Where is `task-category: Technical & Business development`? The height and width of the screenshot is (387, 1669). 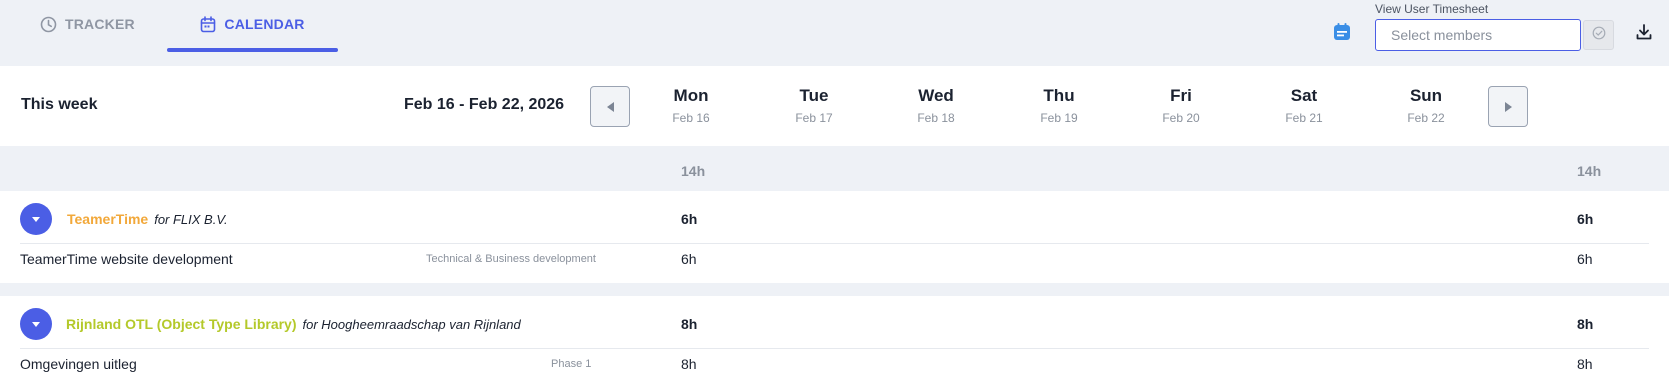 task-category: Technical & Business development is located at coordinates (511, 259).